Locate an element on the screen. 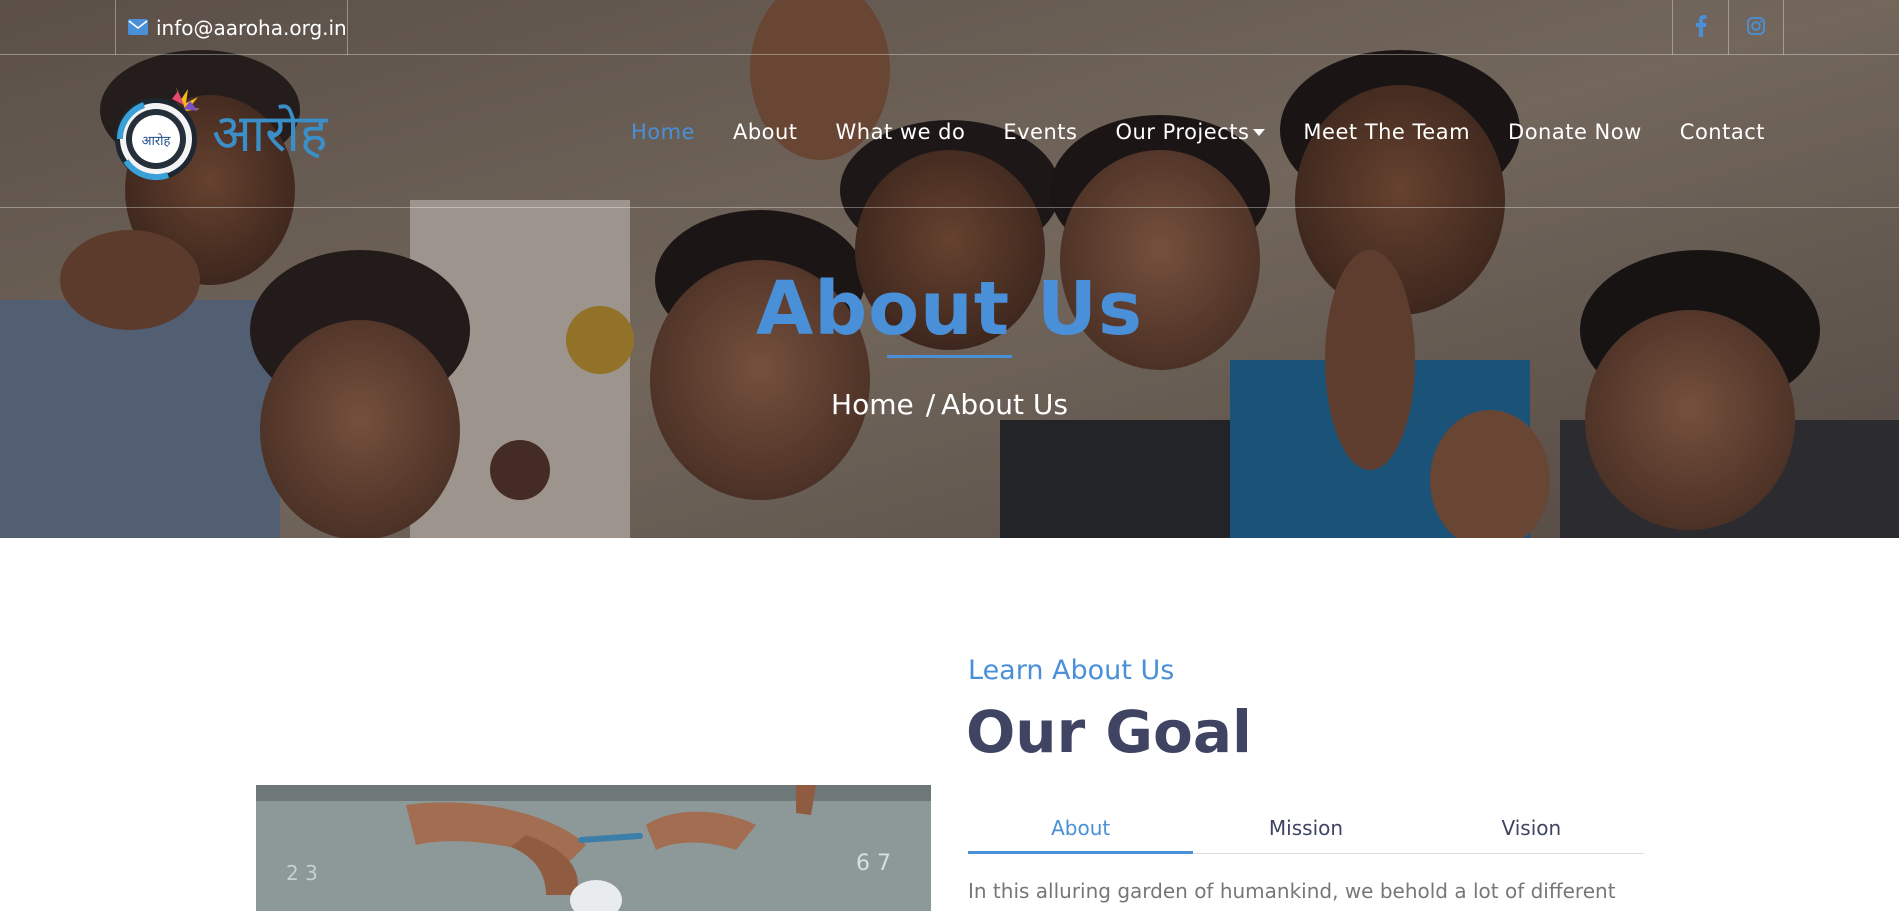  nav-events: Events is located at coordinates (1040, 132).